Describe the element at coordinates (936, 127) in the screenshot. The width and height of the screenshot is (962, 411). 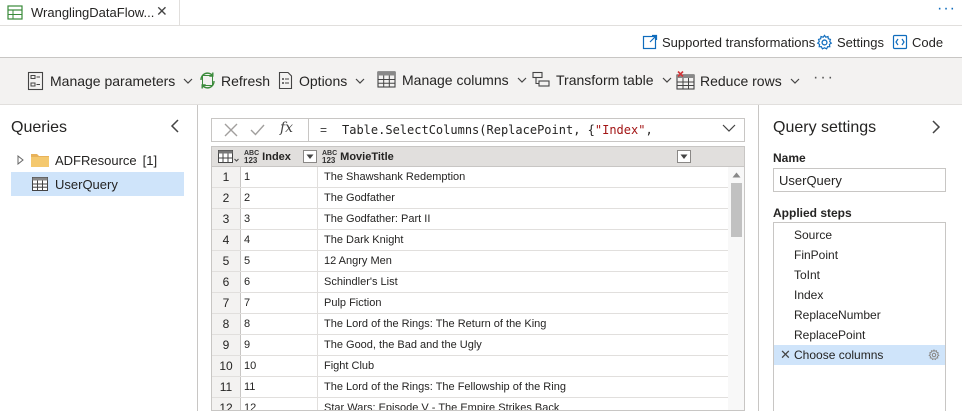
I see `chevron-right-icon` at that location.